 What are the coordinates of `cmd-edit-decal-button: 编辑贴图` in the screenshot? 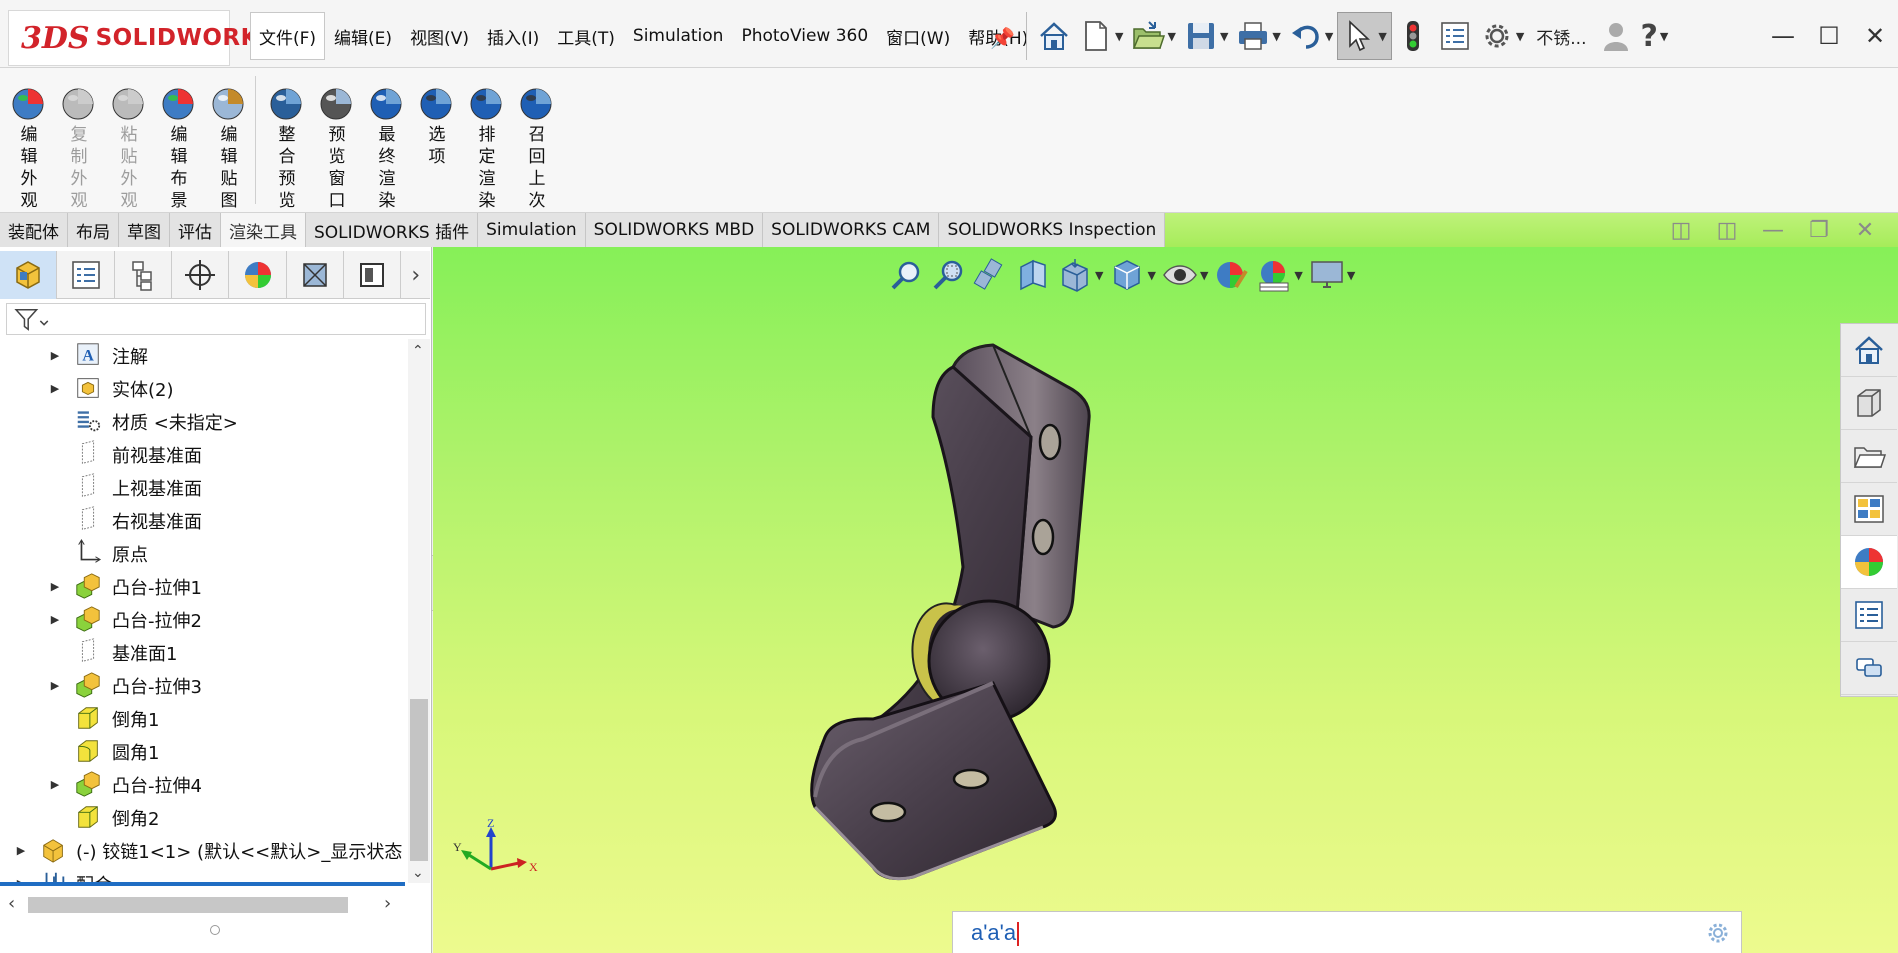 It's located at (229, 148).